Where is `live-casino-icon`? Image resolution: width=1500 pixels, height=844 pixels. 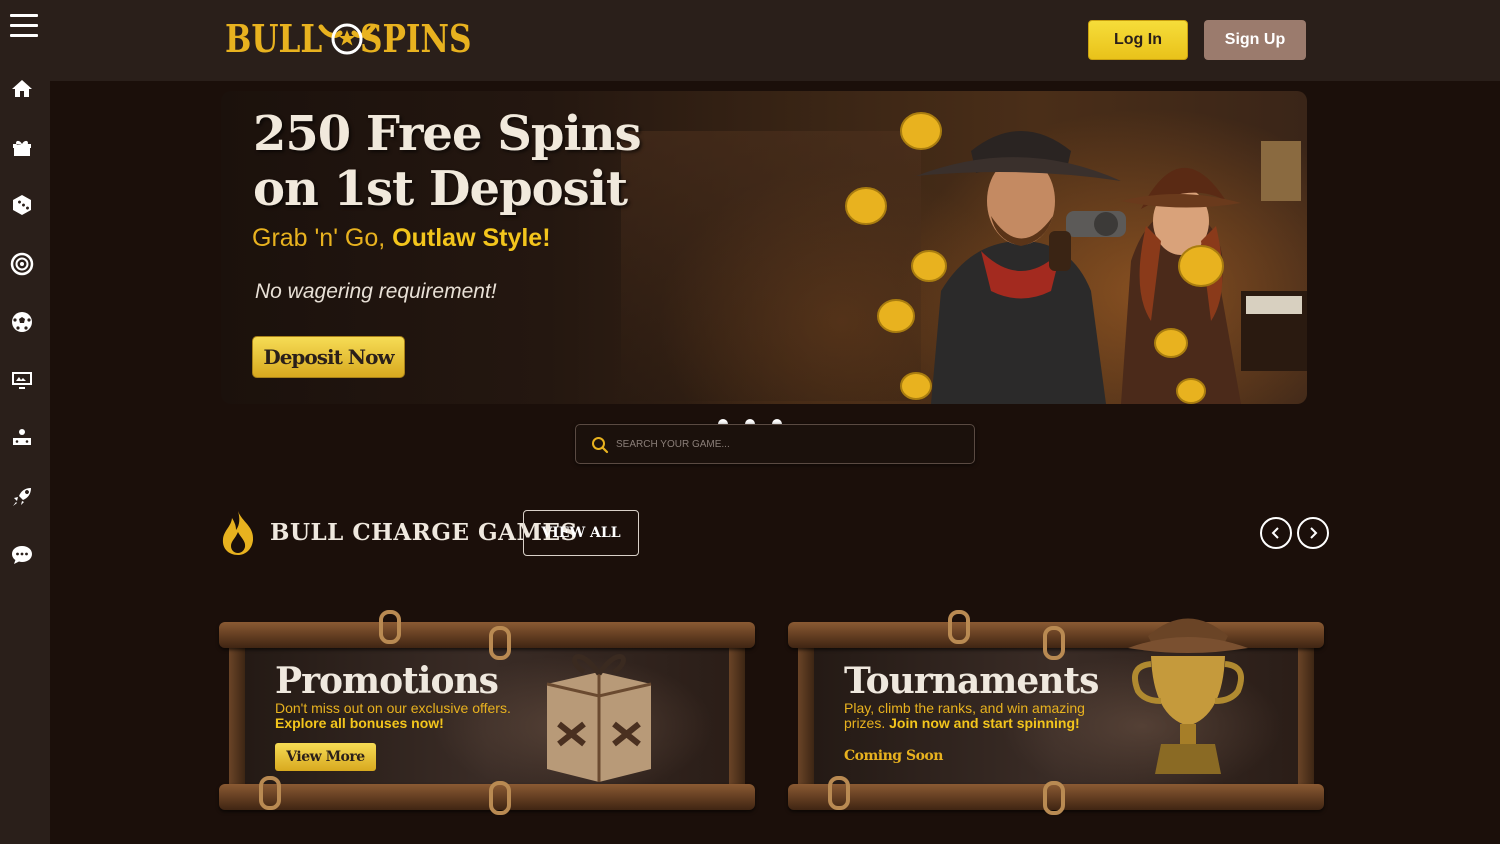 live-casino-icon is located at coordinates (22, 380).